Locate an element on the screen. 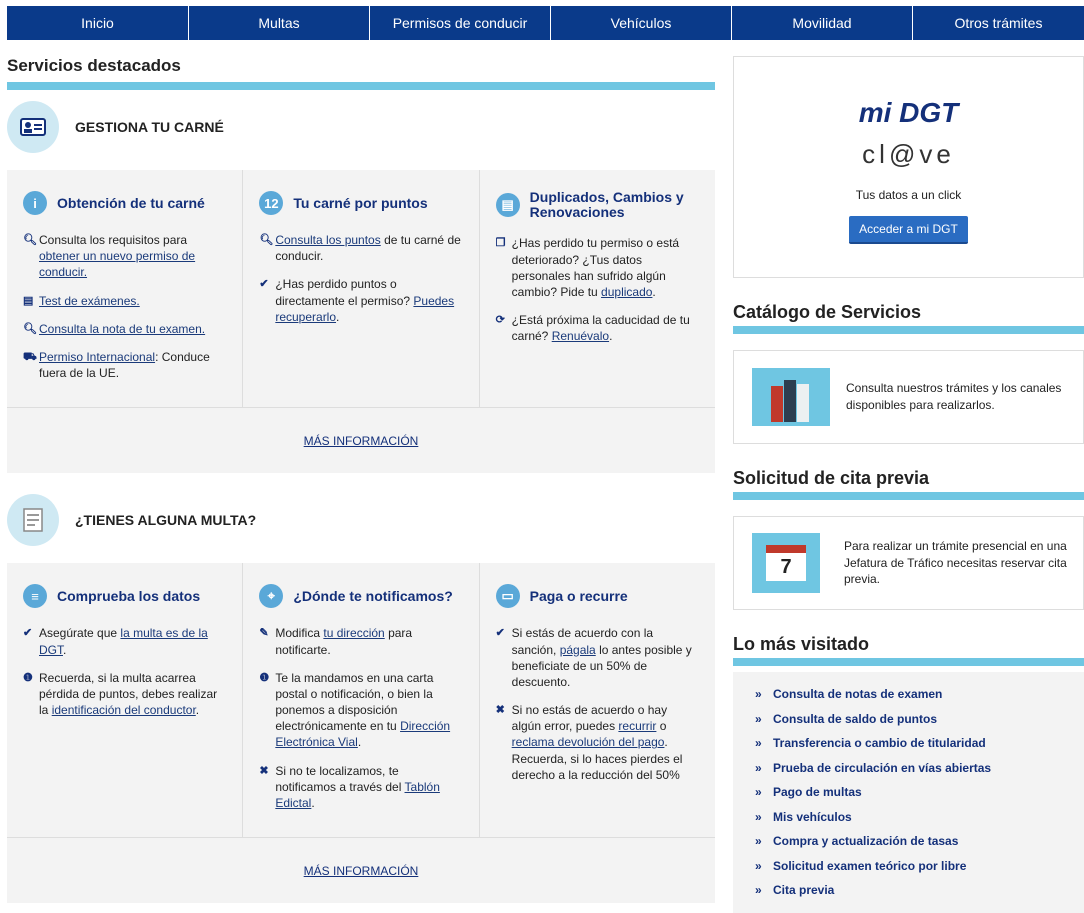  link-nuevo-permiso: obtener un nuevo permiso de conducir. is located at coordinates (117, 264).